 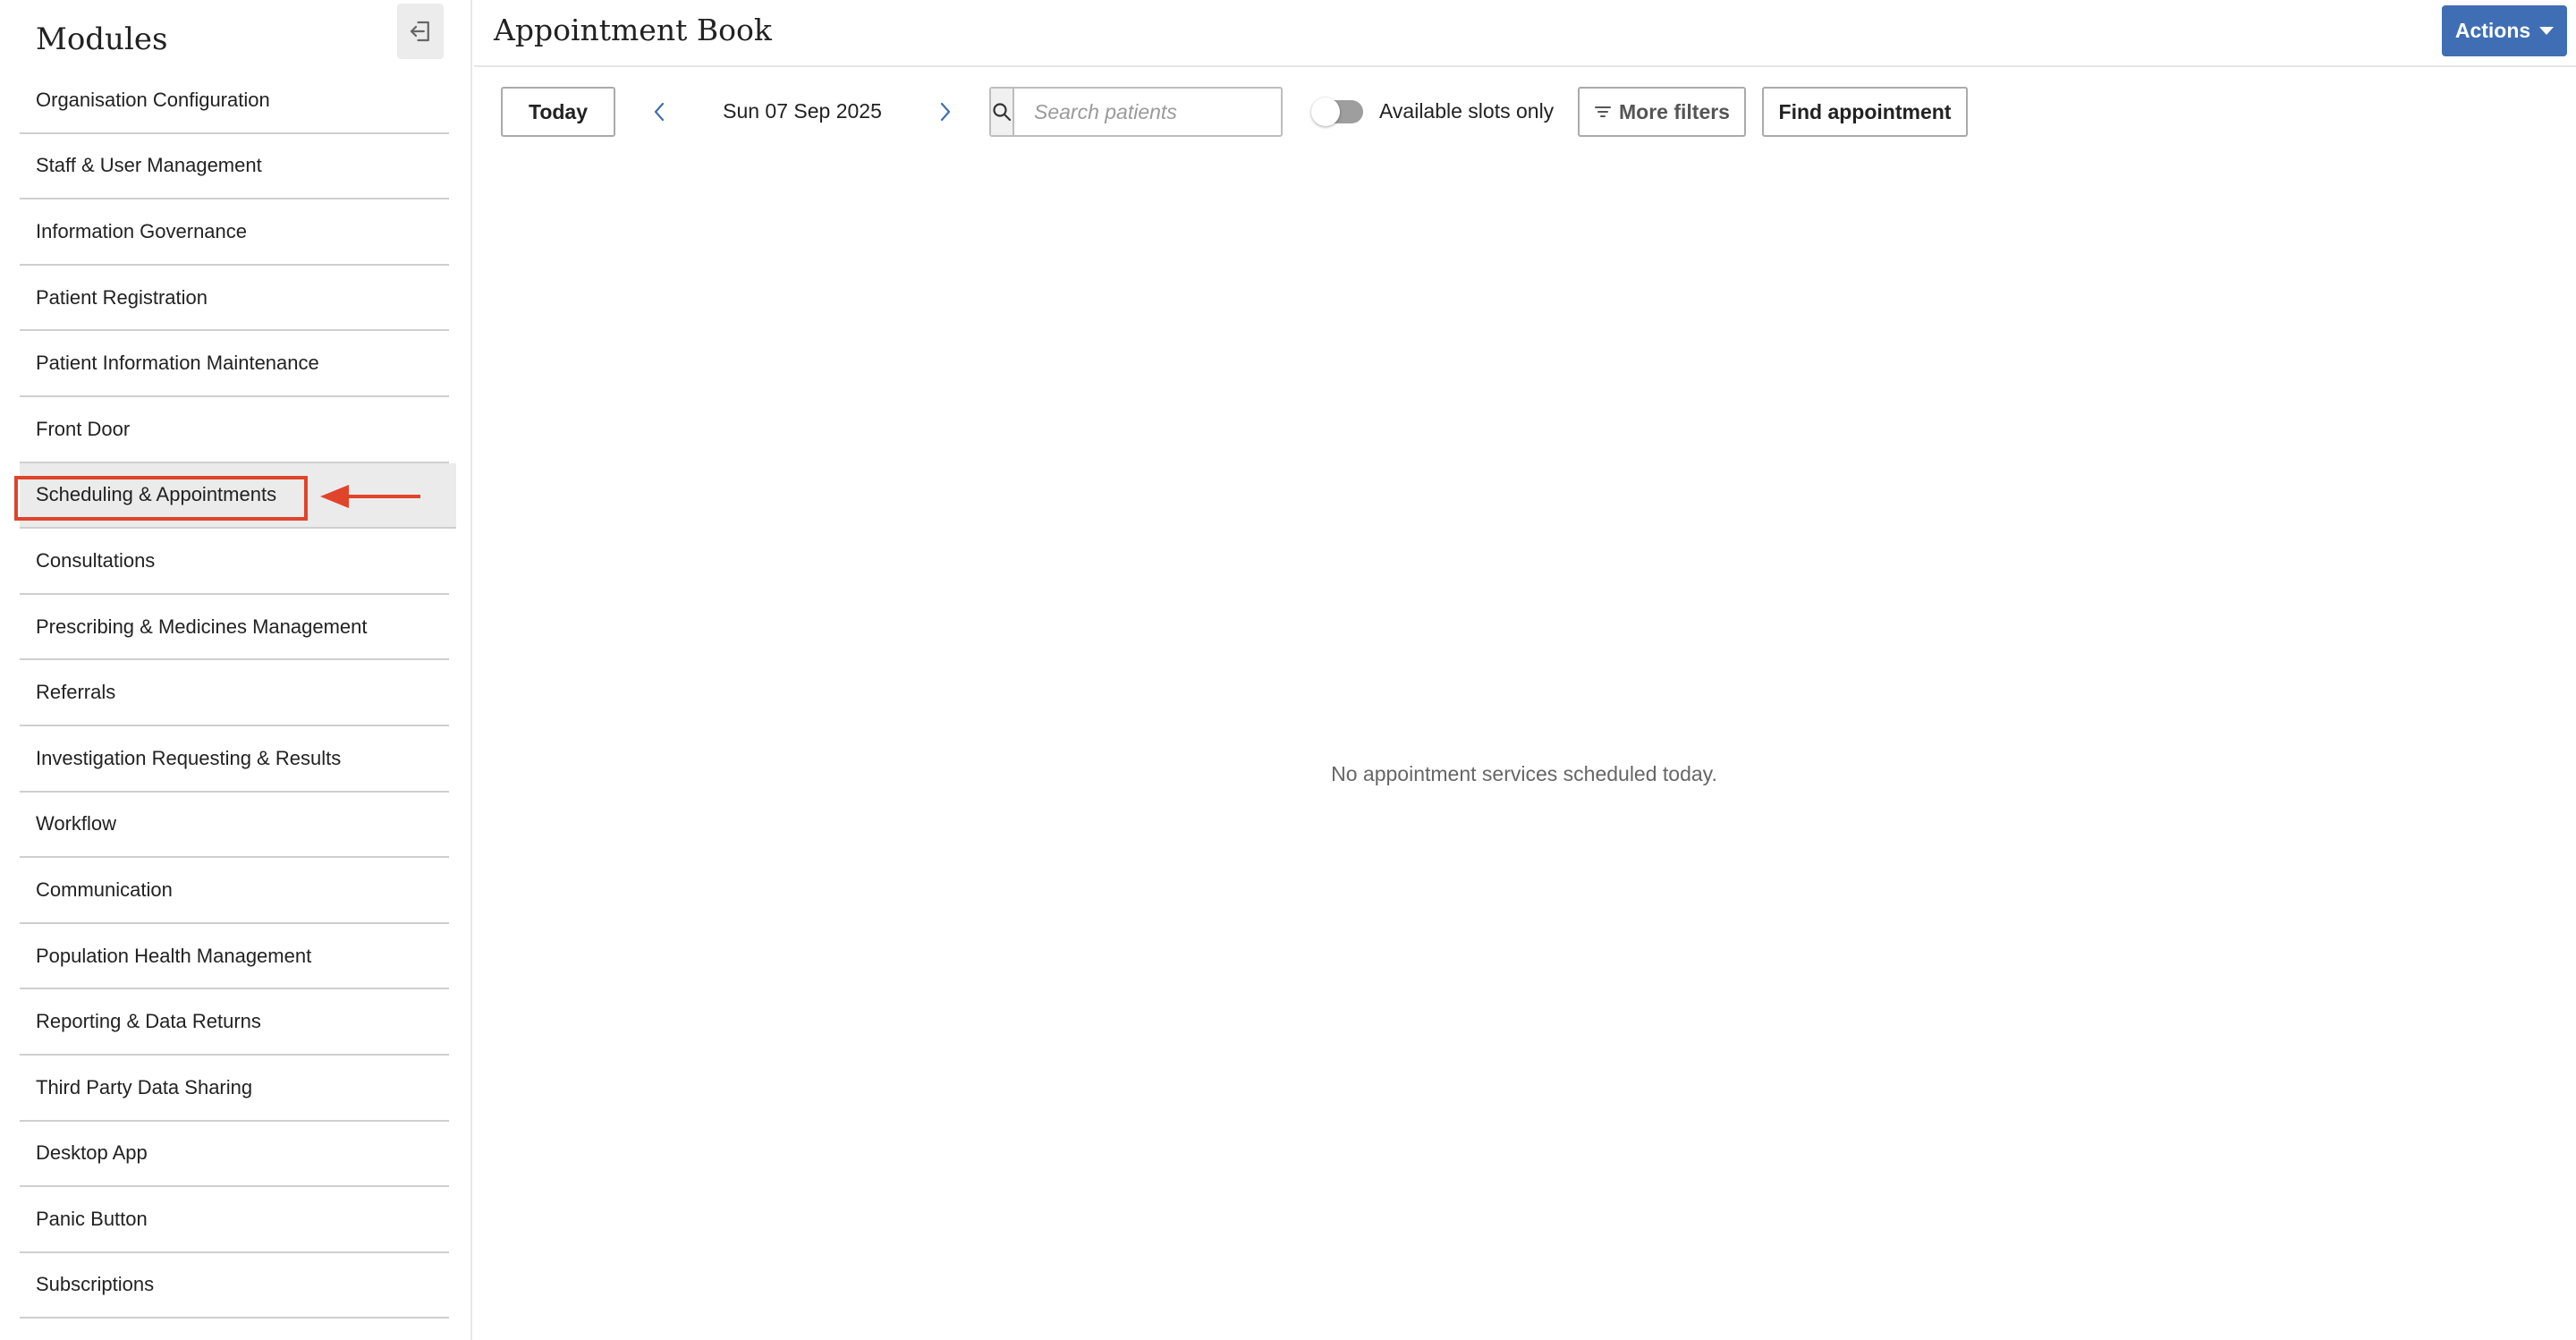 I want to click on search-input, so click(x=1158, y=112).